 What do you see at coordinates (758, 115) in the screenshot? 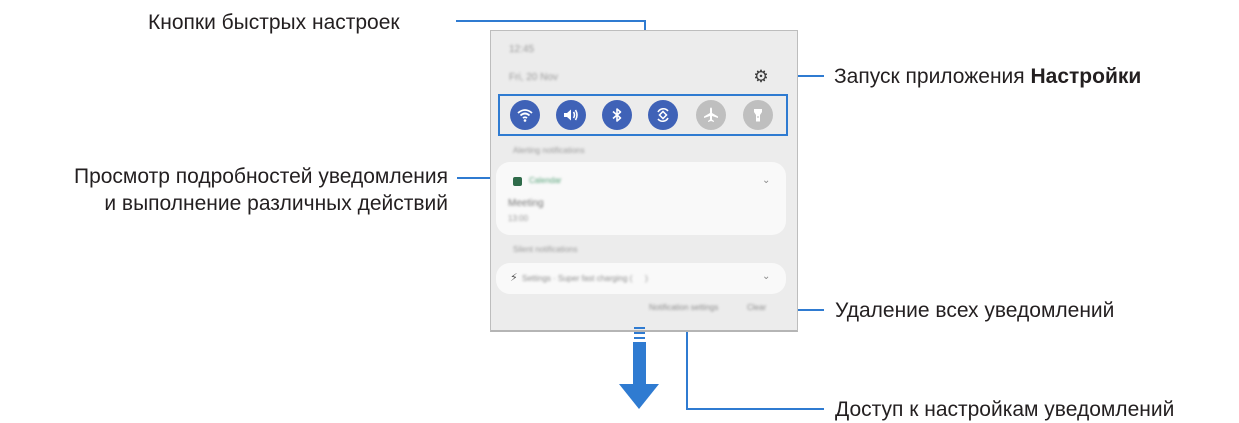
I see `flashlight-icon` at bounding box center [758, 115].